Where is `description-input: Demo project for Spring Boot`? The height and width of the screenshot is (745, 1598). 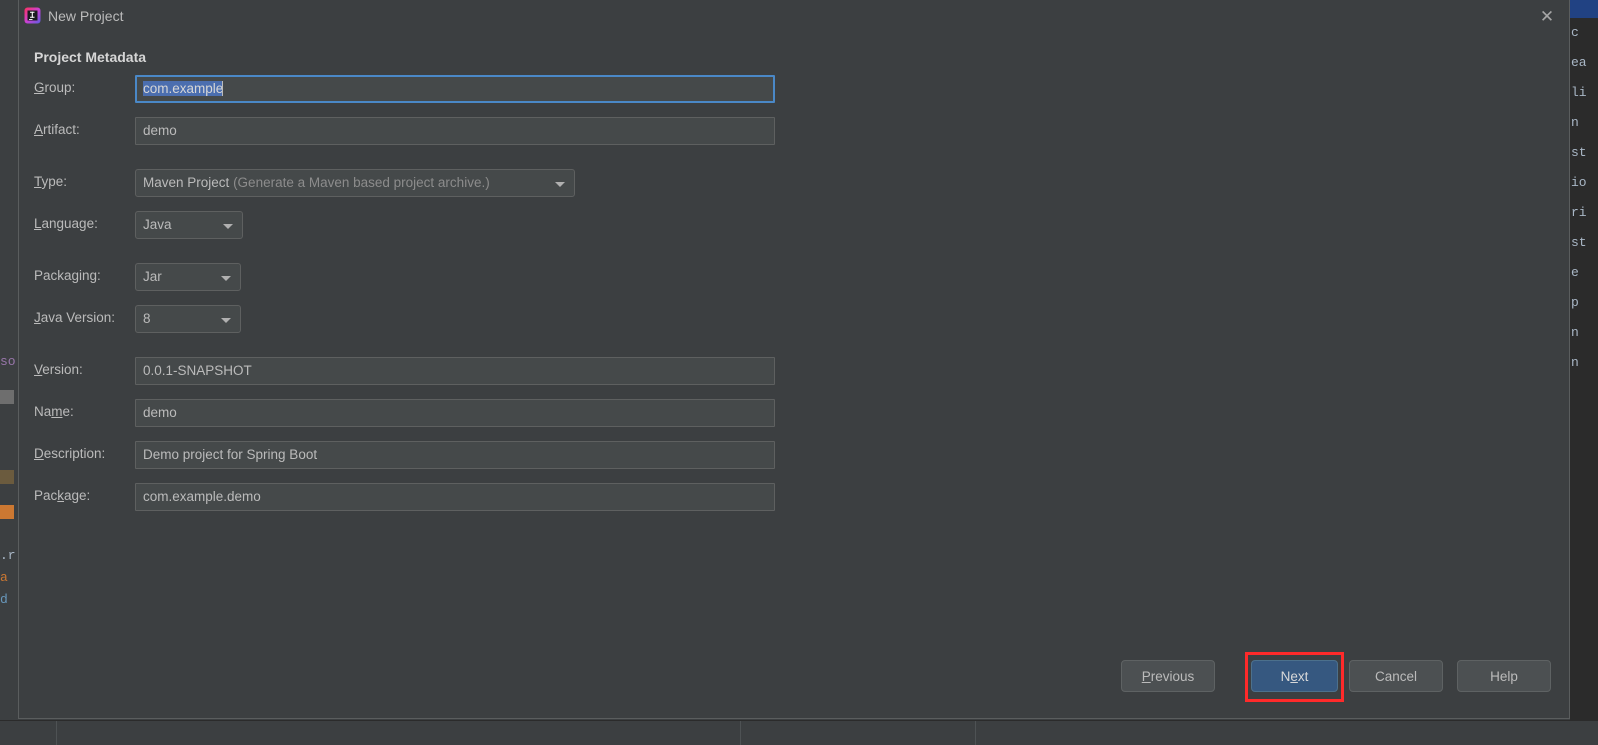 description-input: Demo project for Spring Boot is located at coordinates (455, 455).